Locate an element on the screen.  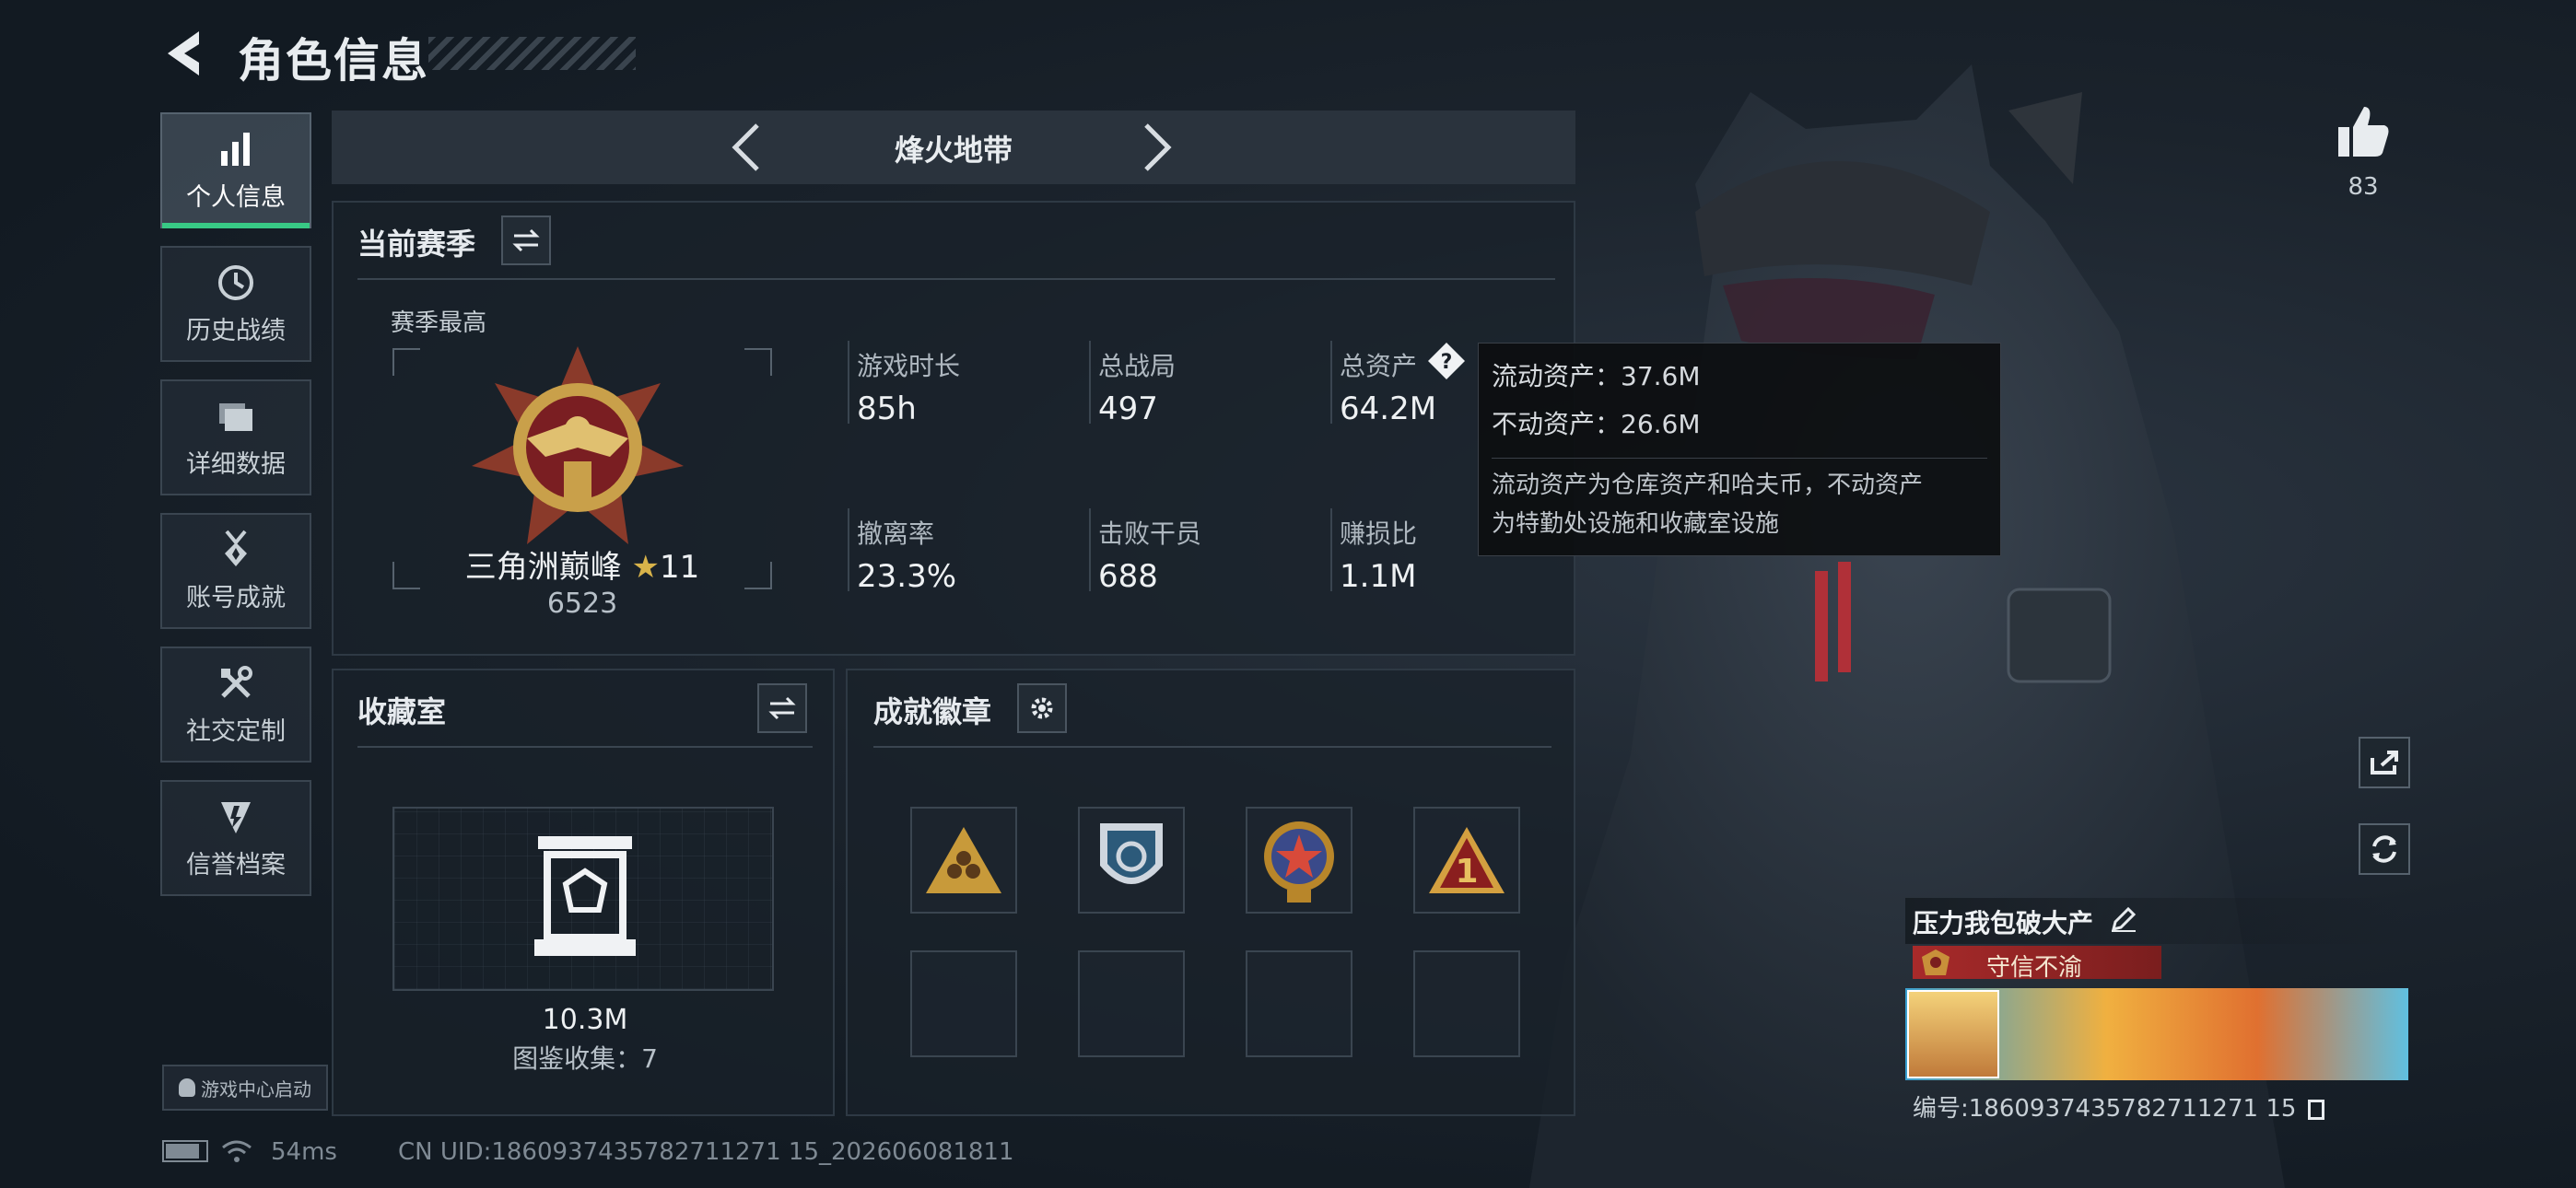
mode-name: 烽火地带 is located at coordinates (953, 150).